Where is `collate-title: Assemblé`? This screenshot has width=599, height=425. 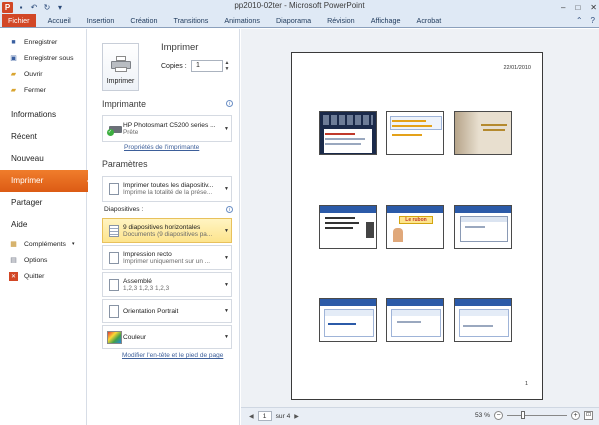 collate-title: Assemblé is located at coordinates (137, 281).